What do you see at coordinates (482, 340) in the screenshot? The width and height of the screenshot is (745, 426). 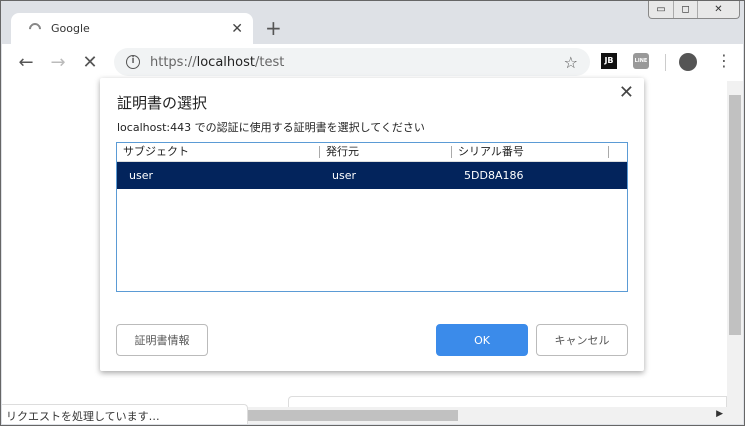 I see `ok-button: OK` at bounding box center [482, 340].